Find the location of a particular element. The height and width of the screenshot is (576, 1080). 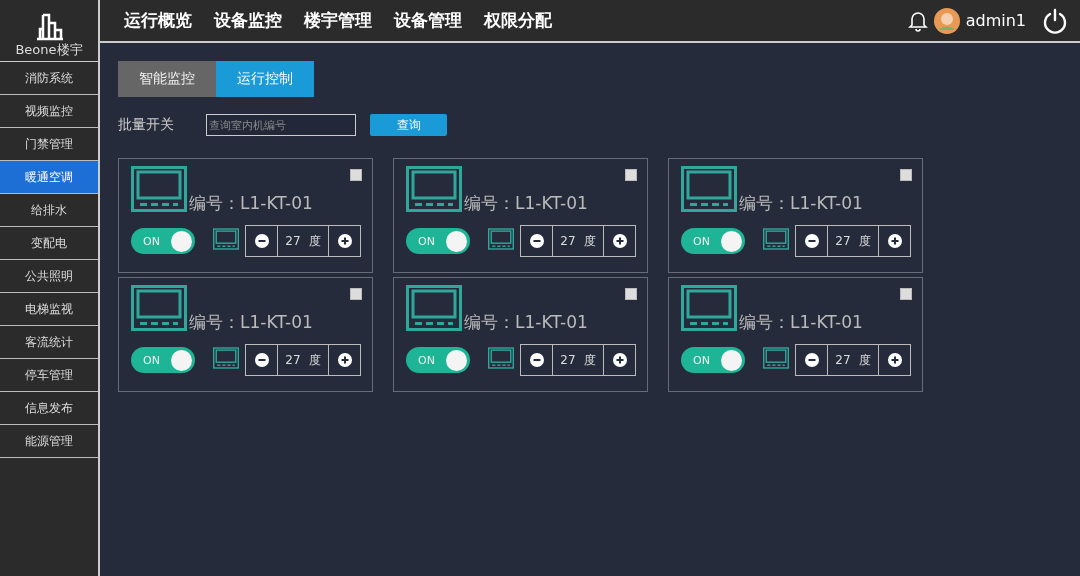

brand-name: Beone楼宇 is located at coordinates (49, 50).